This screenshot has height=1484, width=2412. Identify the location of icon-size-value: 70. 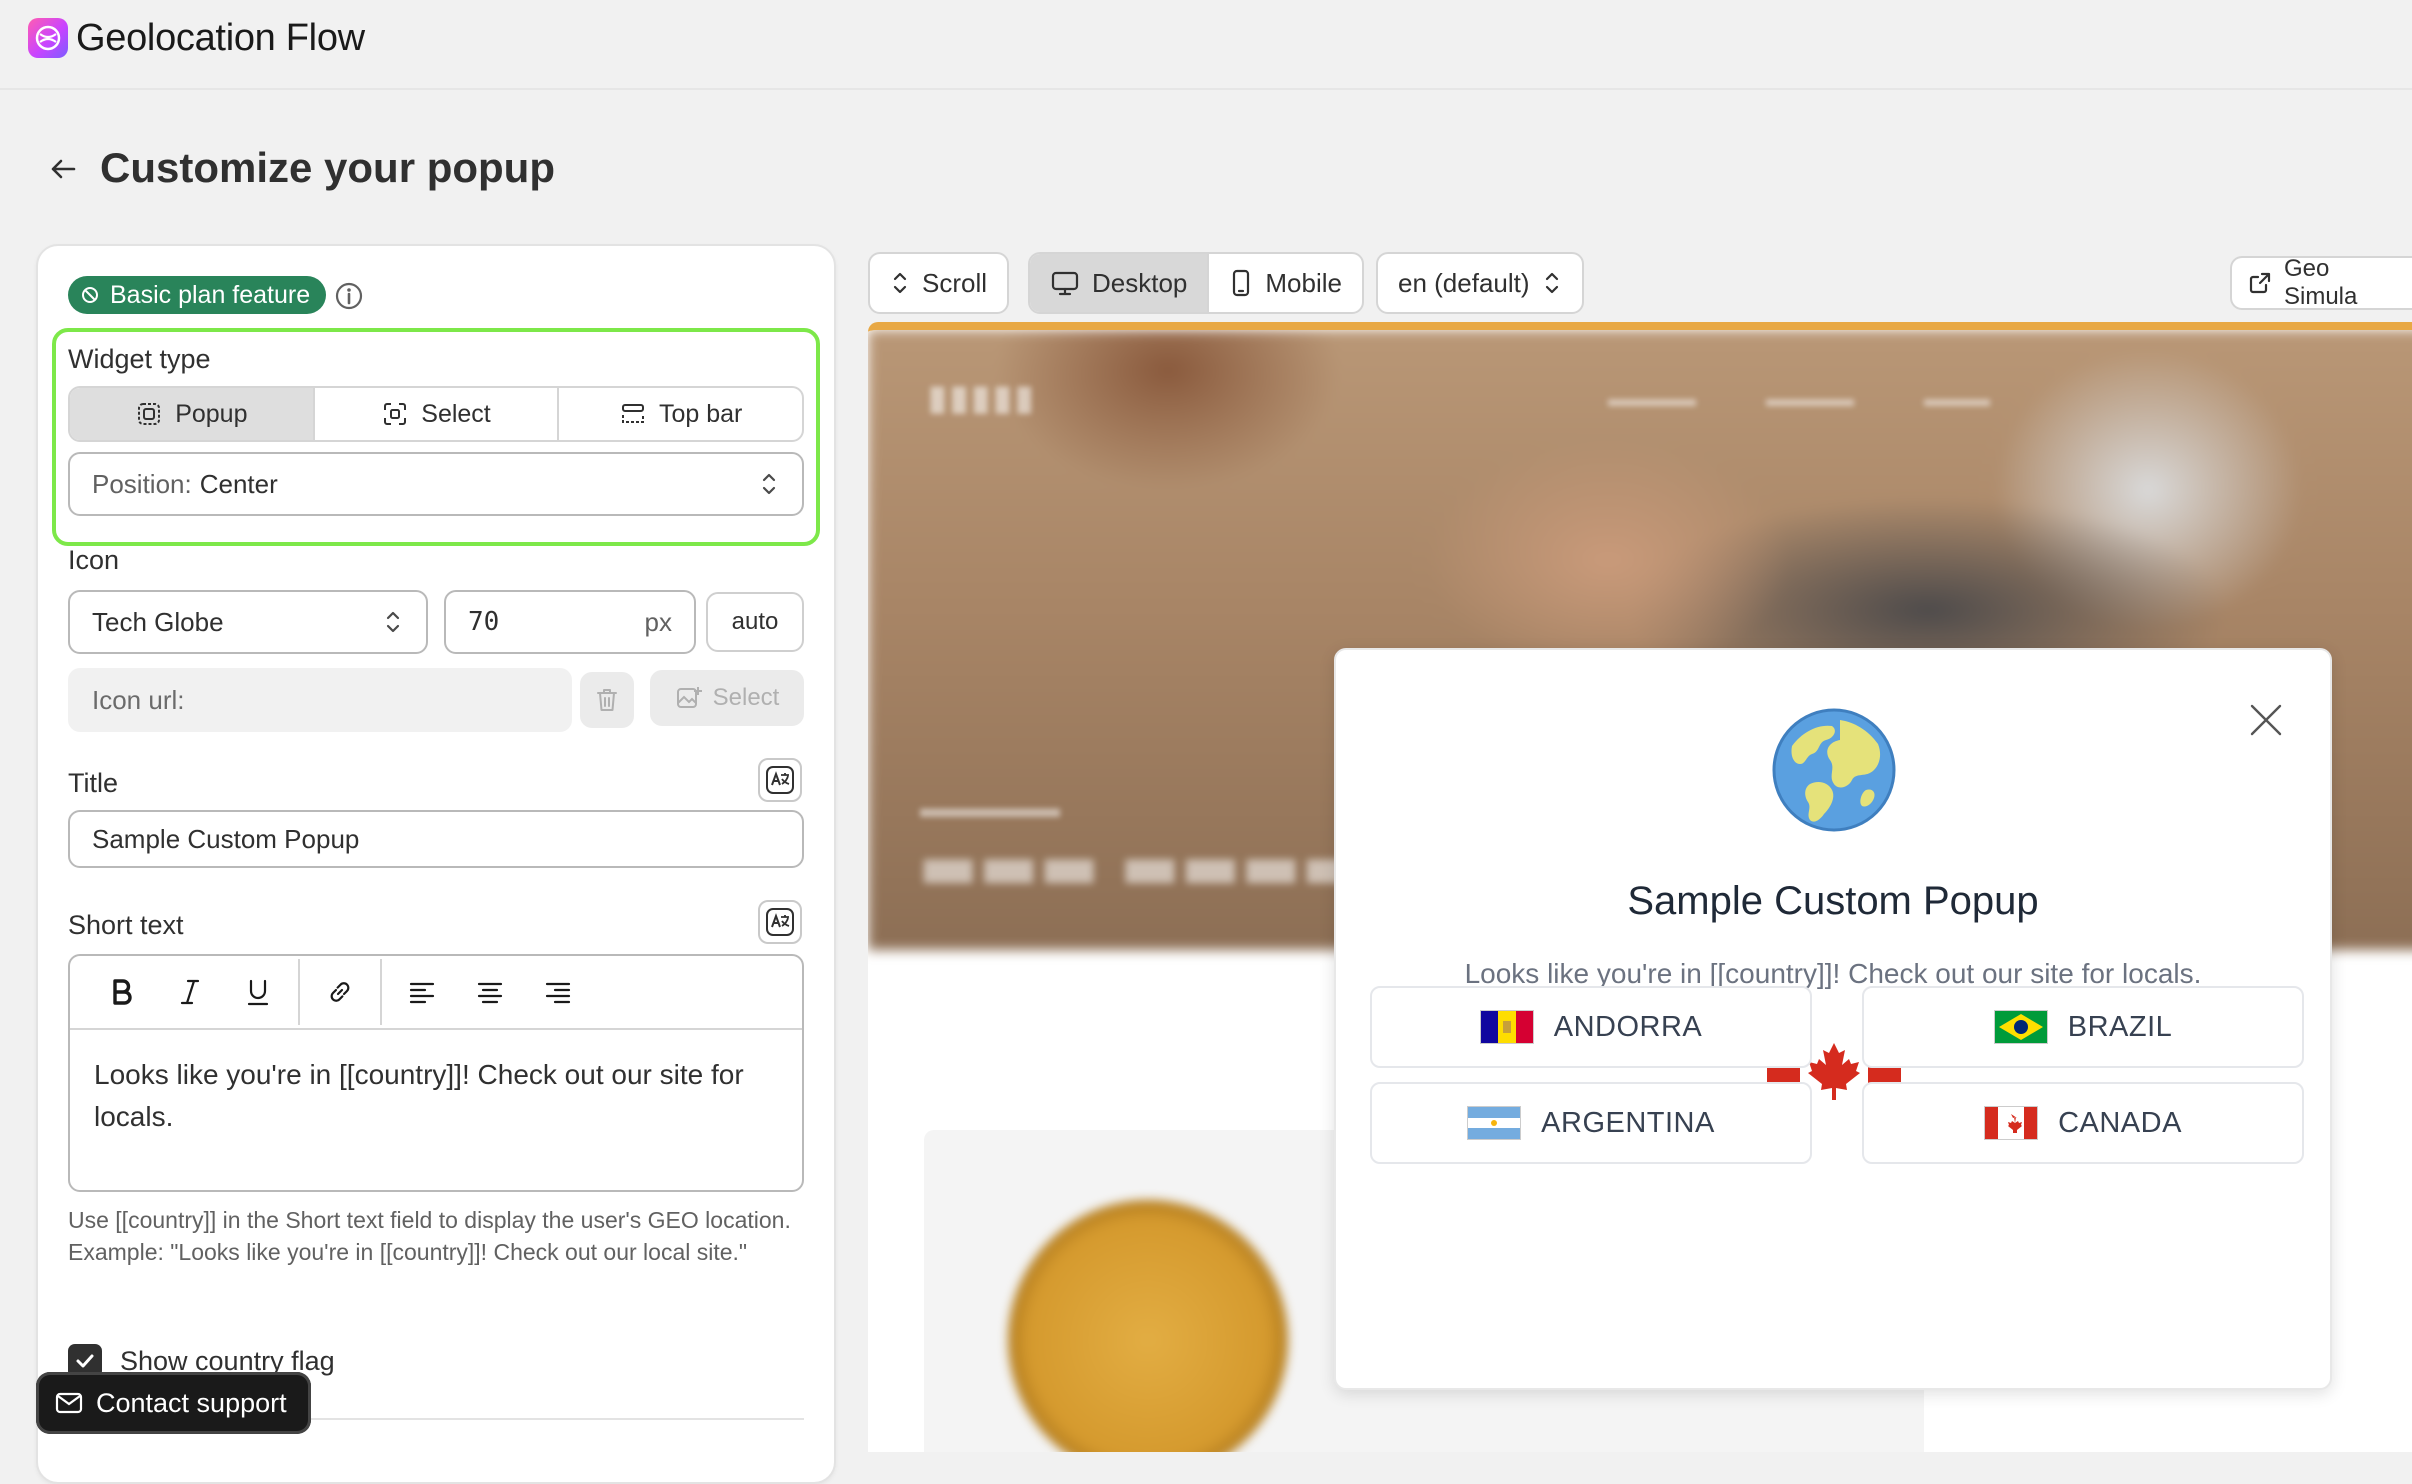
(484, 622).